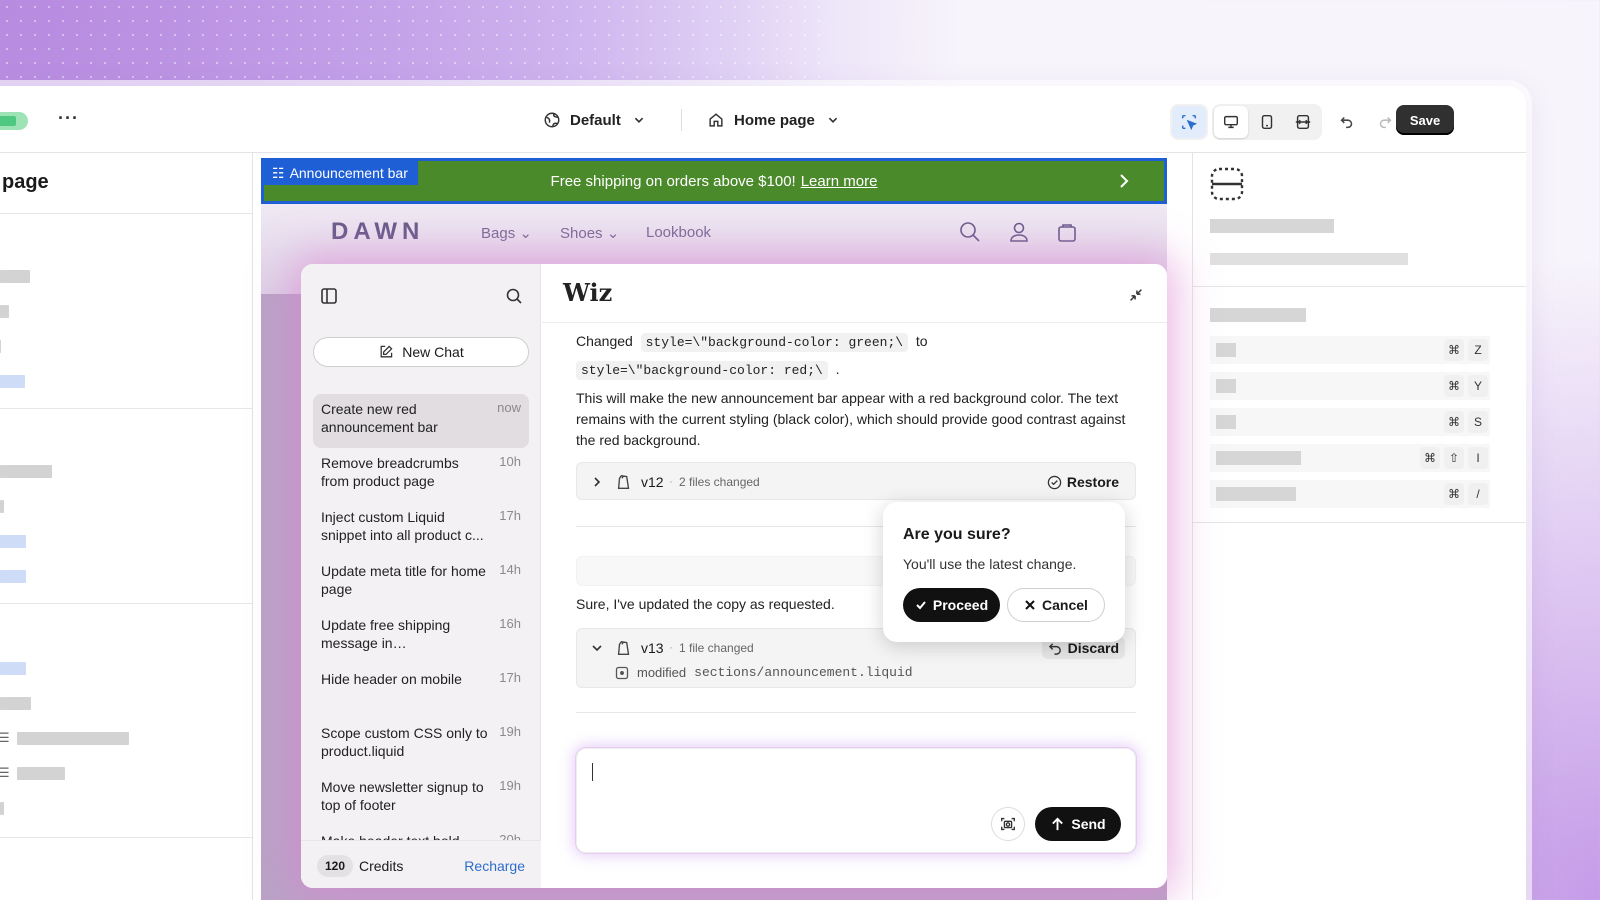  Describe the element at coordinates (377, 232) in the screenshot. I see `store-logo: DAWN` at that location.